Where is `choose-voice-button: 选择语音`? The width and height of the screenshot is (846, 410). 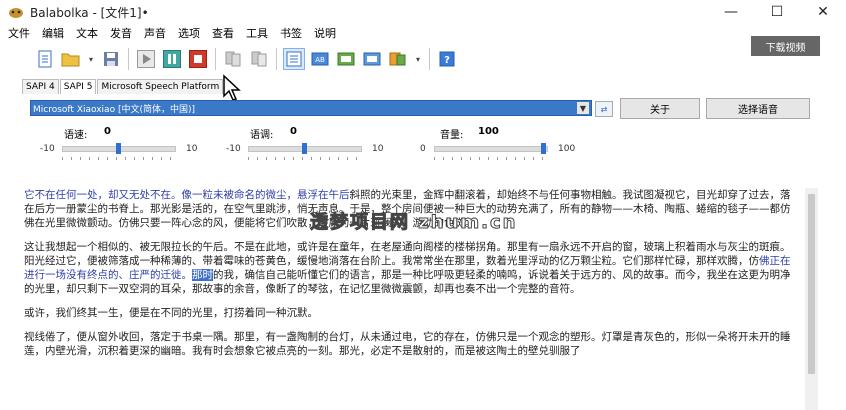 choose-voice-button: 选择语音 is located at coordinates (758, 108).